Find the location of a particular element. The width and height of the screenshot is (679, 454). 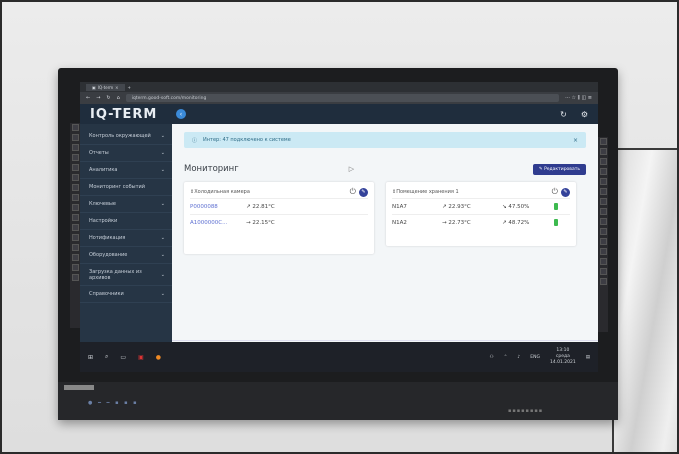

sensor-row: A1000000C... → 22.15°C is located at coordinates (279, 222).